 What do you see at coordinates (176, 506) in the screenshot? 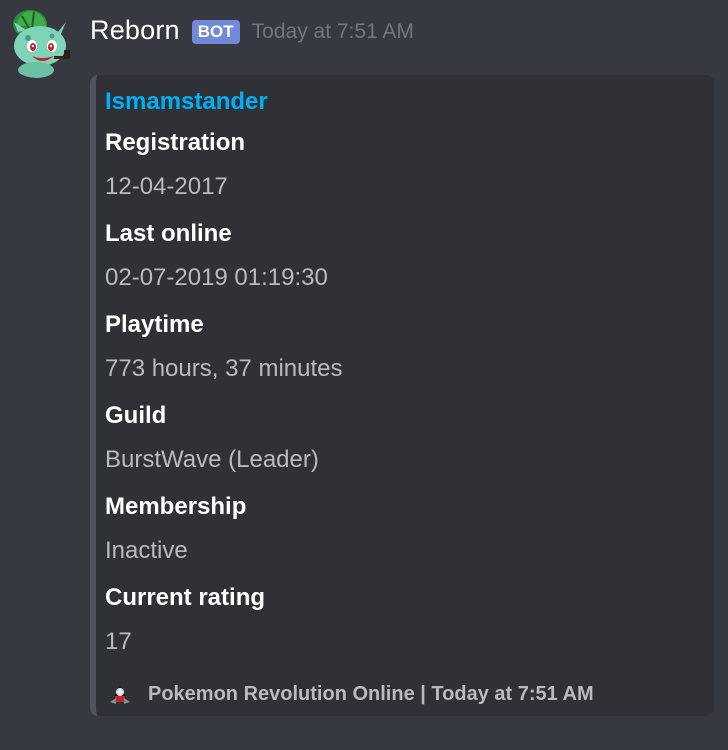
I see `field-name: Membership` at bounding box center [176, 506].